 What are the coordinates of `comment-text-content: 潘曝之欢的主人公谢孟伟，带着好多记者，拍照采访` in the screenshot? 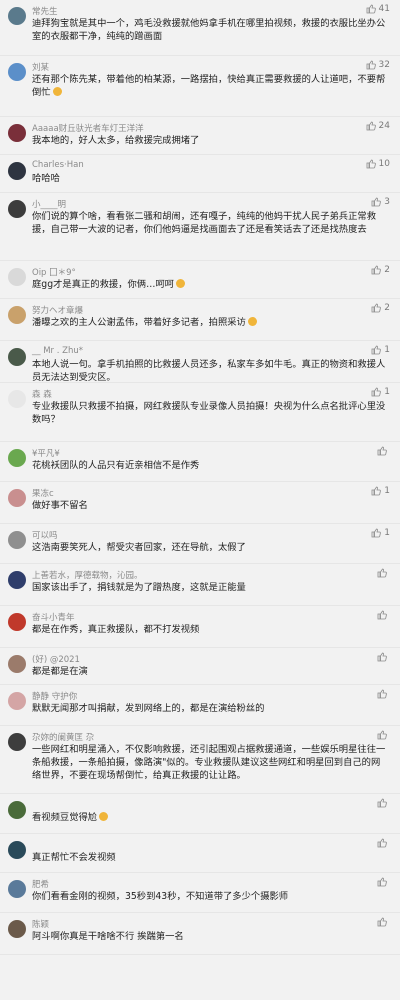 It's located at (139, 322).